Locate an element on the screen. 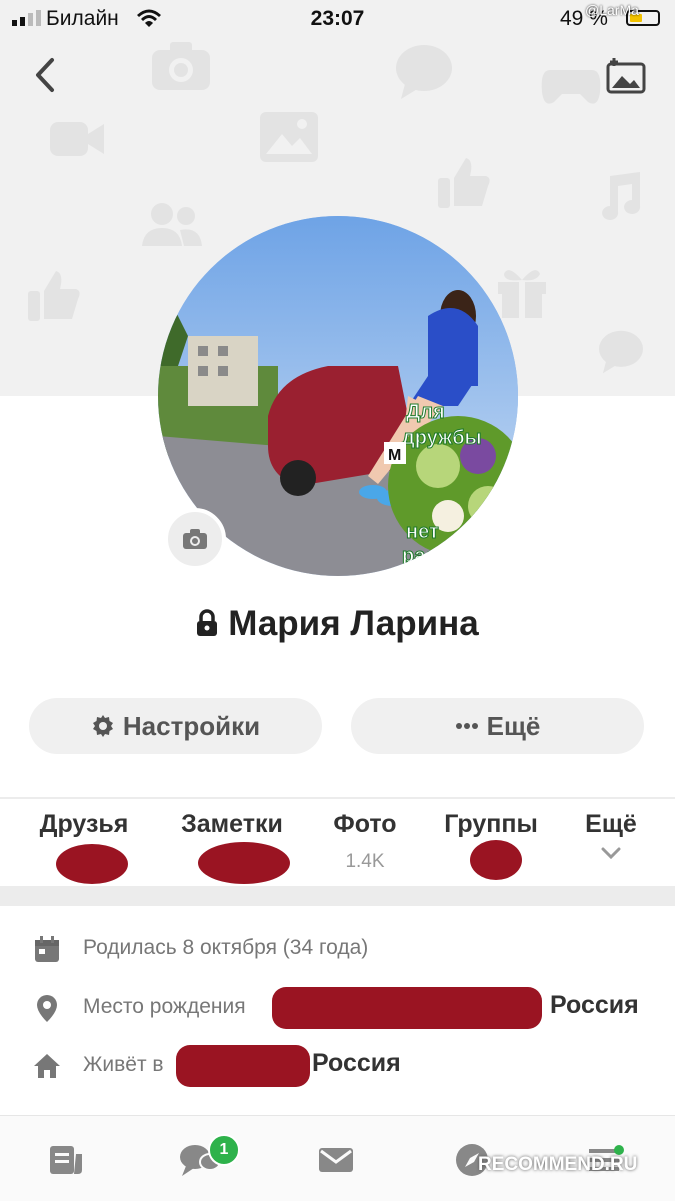 This screenshot has height=1201, width=675. settings-button: Настройки is located at coordinates (175, 726).